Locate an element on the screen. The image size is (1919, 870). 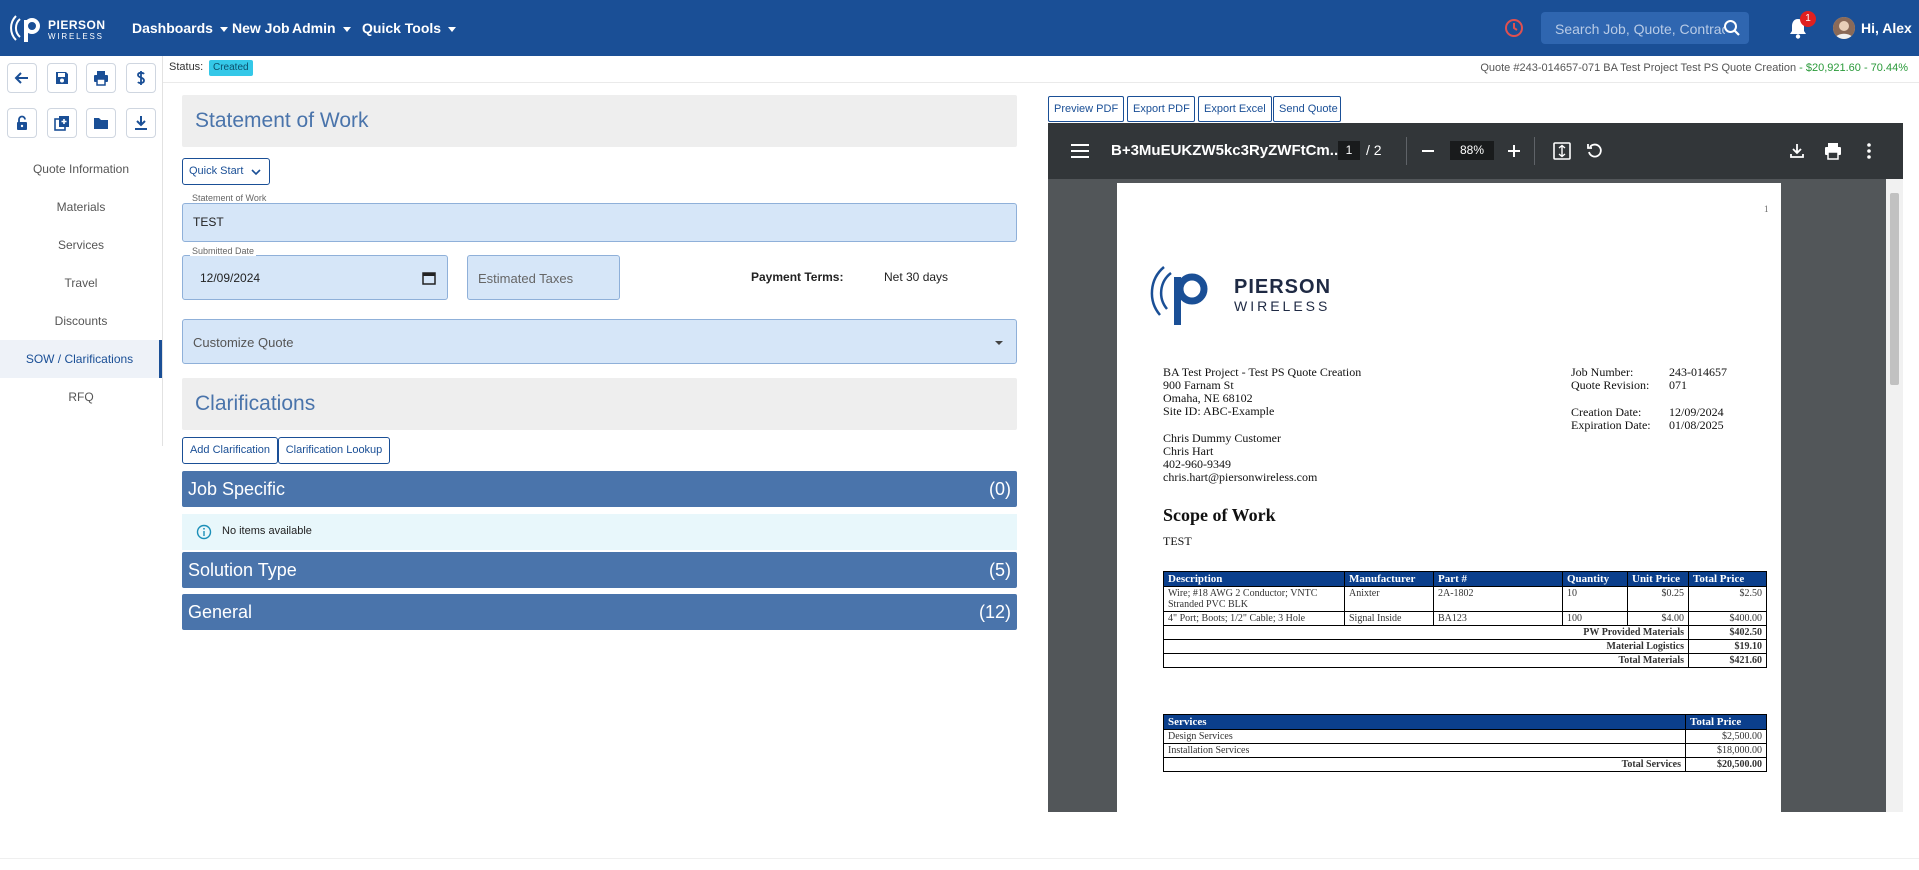
table-cell: 10 is located at coordinates (1595, 599).